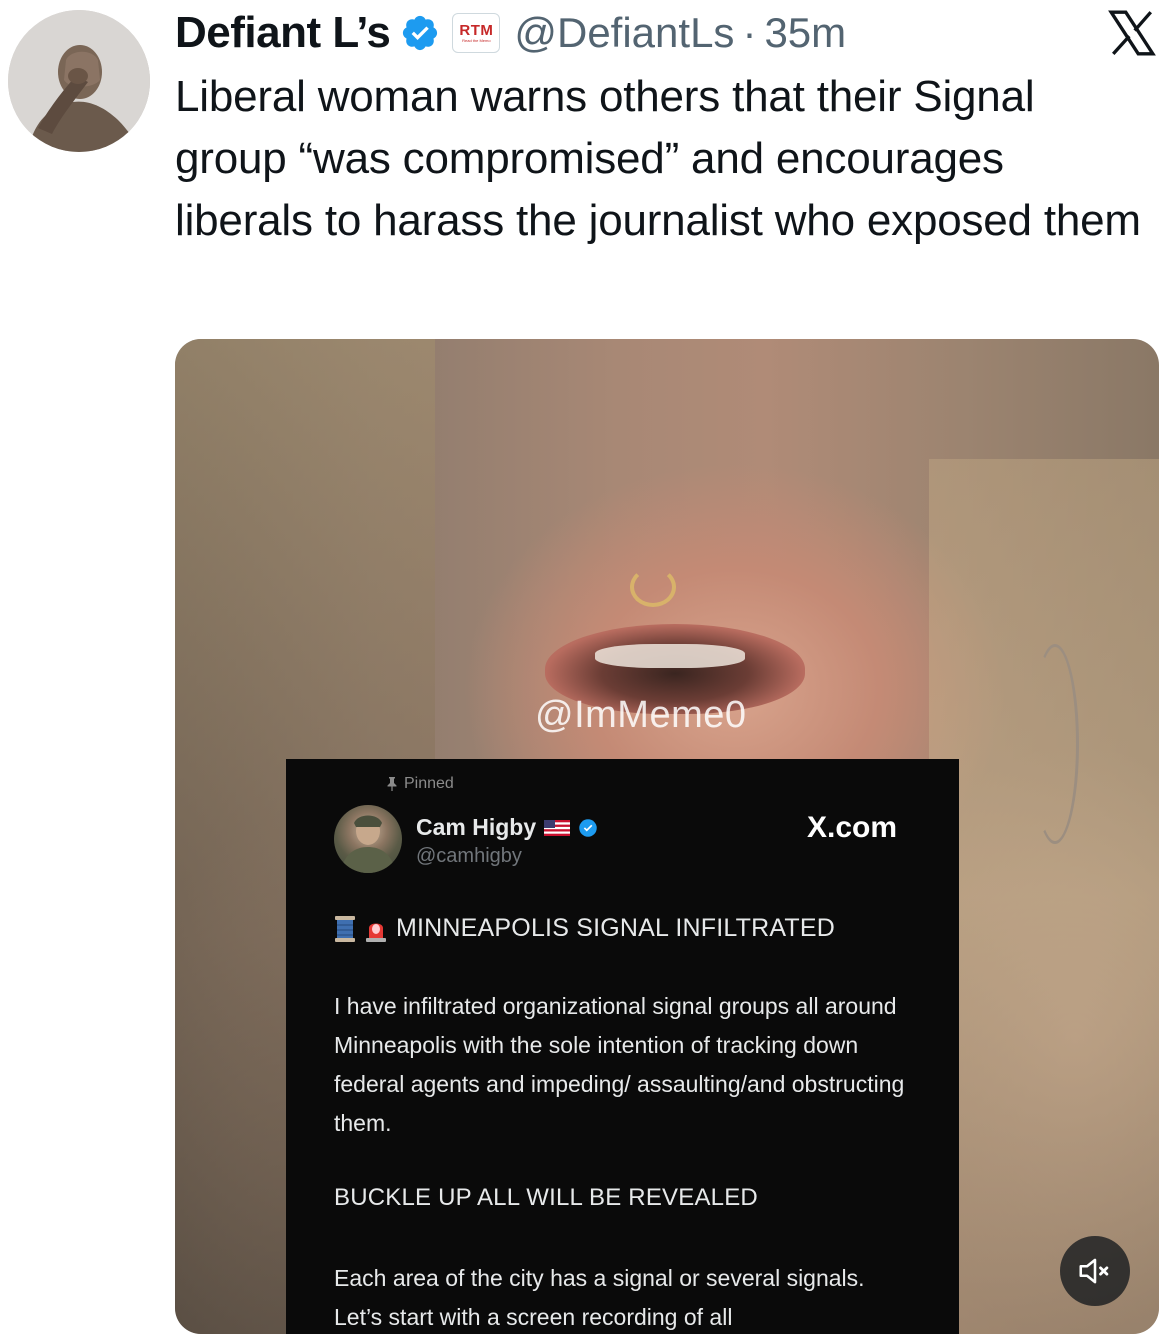 This screenshot has width=1167, height=1344. I want to click on embedded-headline: MINNEAPOLIS SIGNAL INFILTRATED, so click(615, 928).